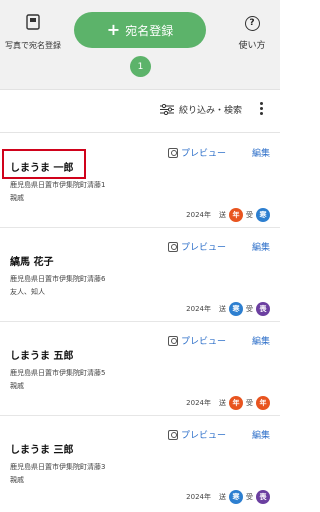  What do you see at coordinates (33, 33) in the screenshot?
I see `photo-register-button: 写真で宛名登録` at bounding box center [33, 33].